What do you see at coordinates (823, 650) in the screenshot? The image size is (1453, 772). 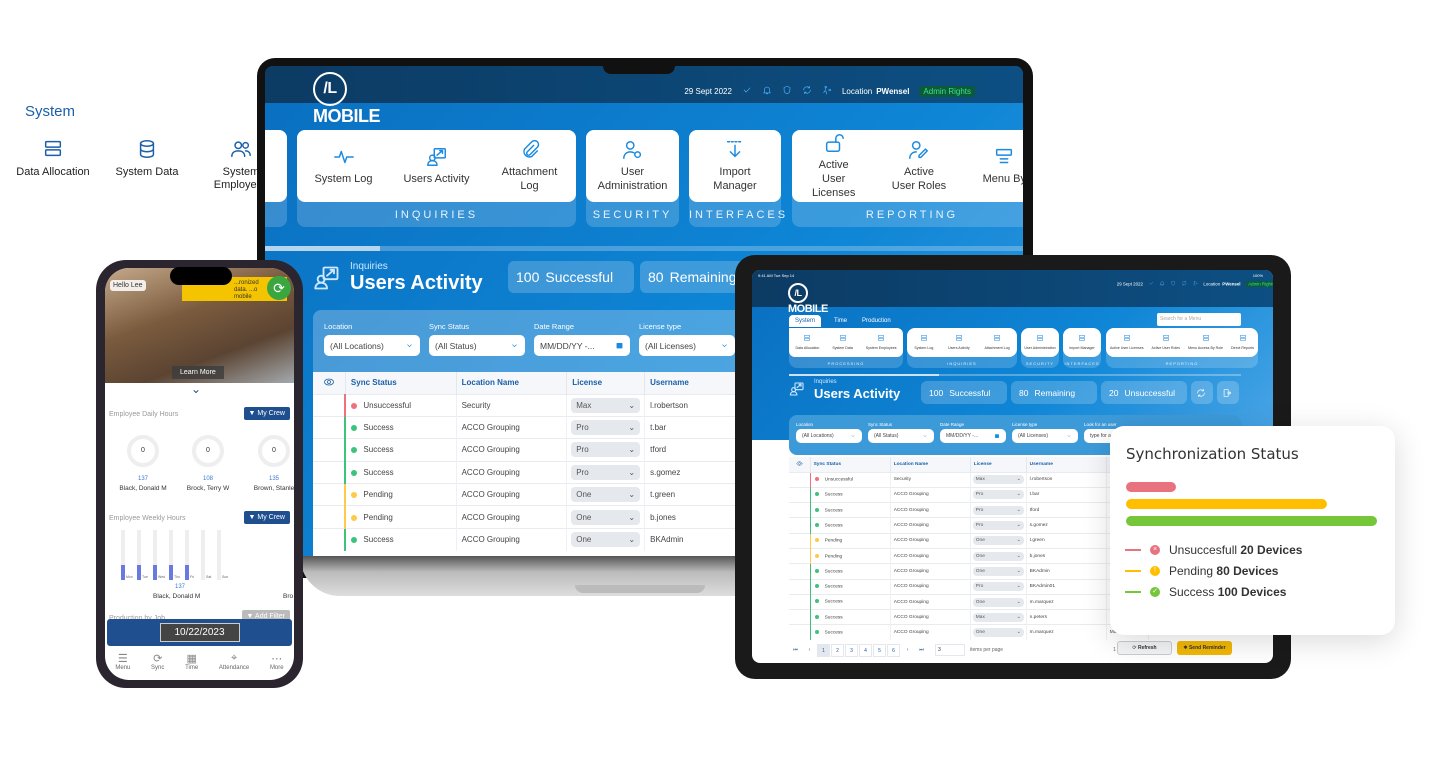 I see `page-button: 1` at bounding box center [823, 650].